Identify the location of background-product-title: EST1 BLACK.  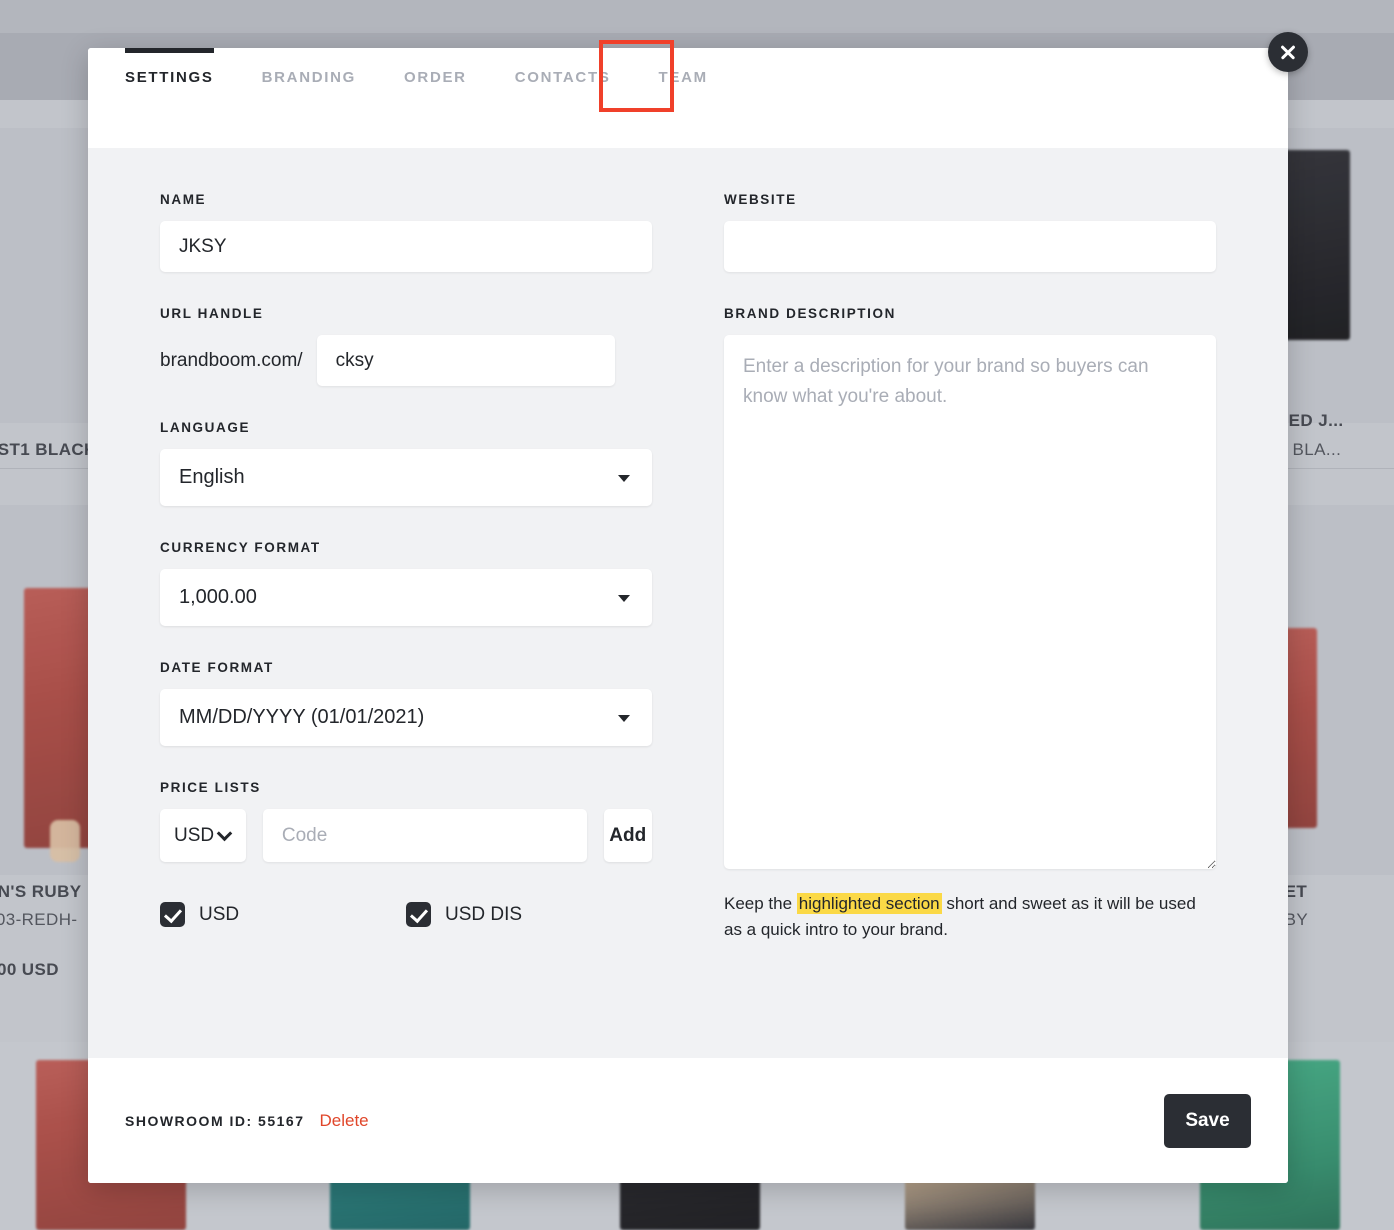
(48, 449).